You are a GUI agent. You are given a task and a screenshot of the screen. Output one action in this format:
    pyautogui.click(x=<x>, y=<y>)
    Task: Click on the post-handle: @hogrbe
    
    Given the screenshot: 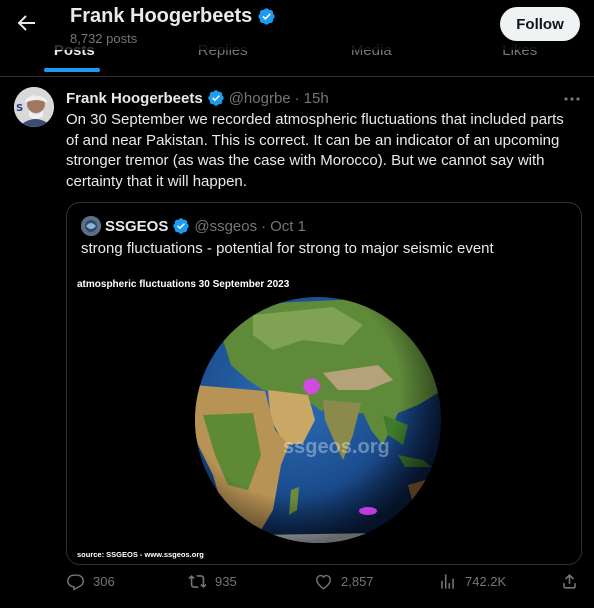 What is the action you would take?
    pyautogui.click(x=260, y=98)
    